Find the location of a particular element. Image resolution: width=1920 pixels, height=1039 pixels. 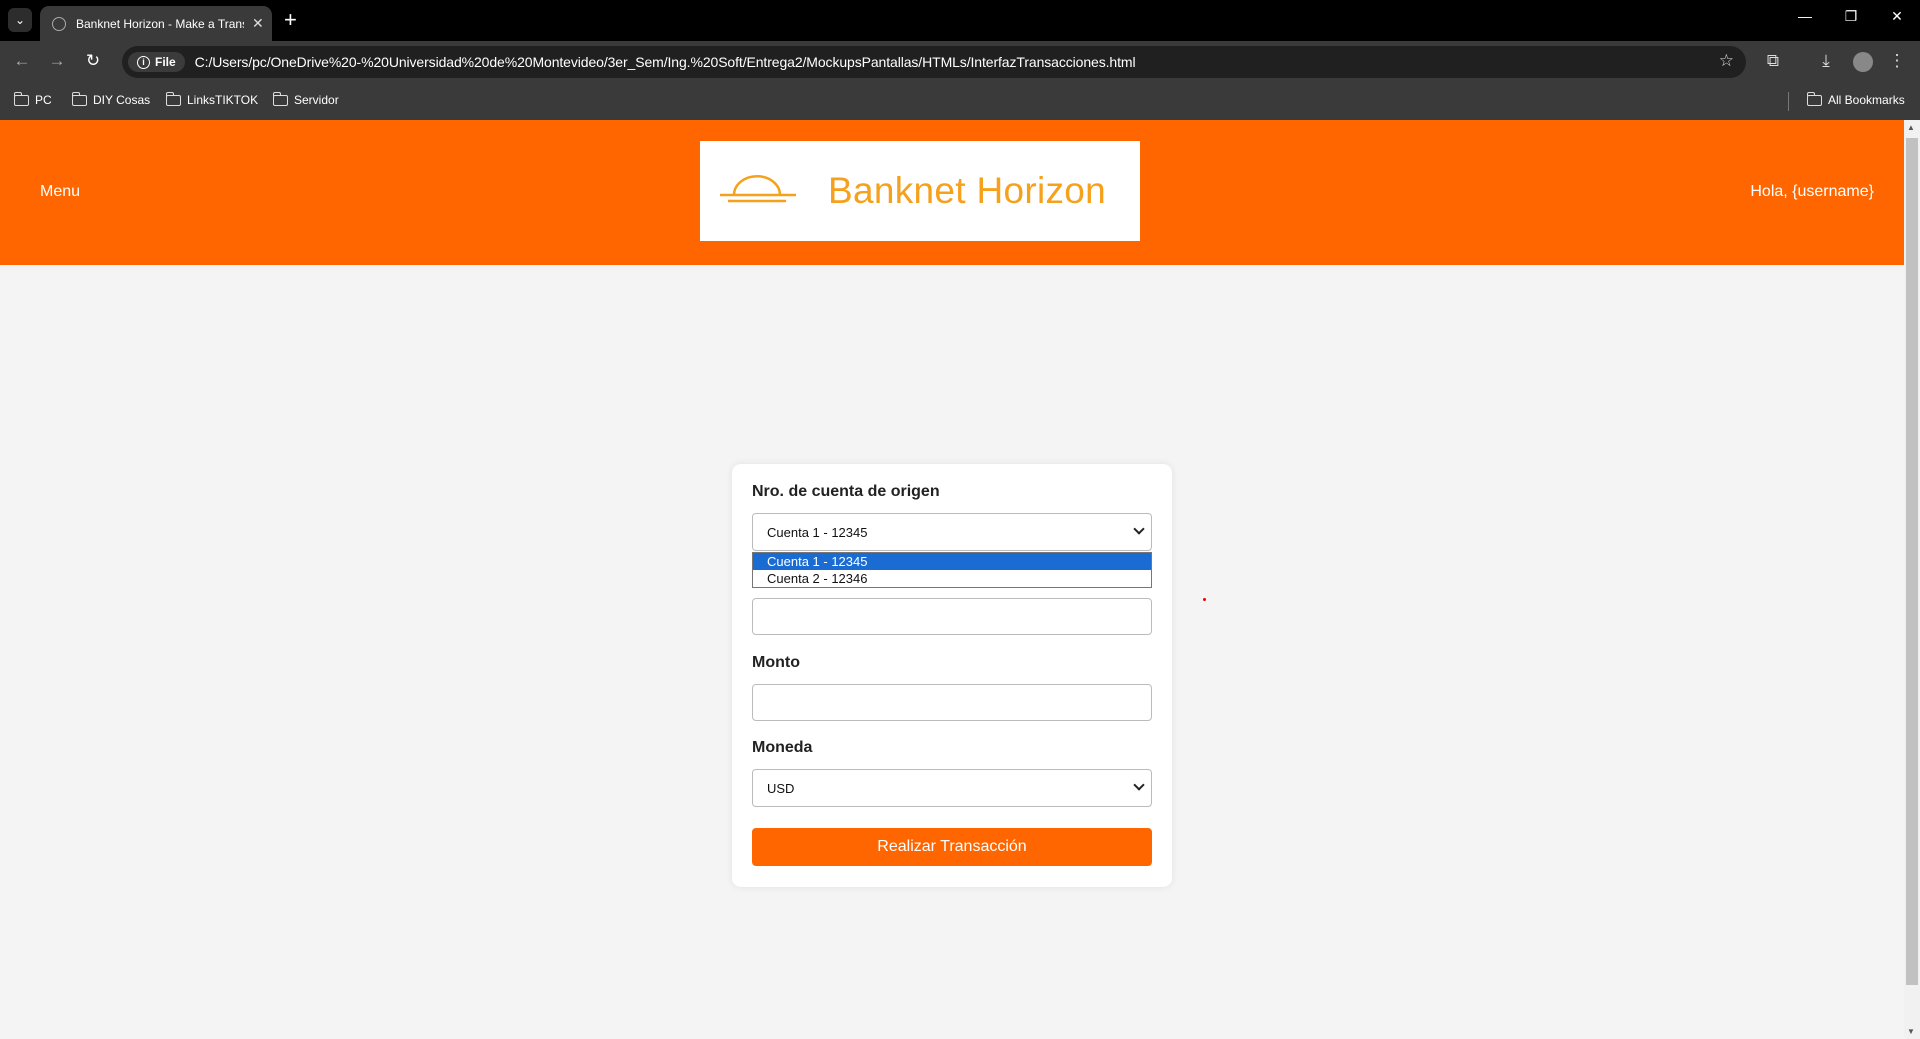

bookmark-star-icon: ☆ is located at coordinates (1726, 61).